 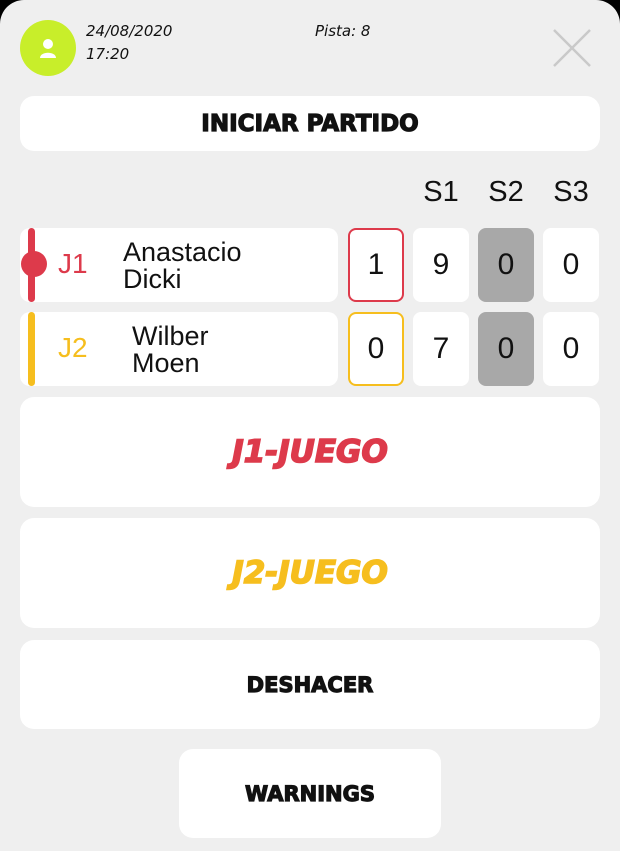 I want to click on match-date: 24/08/2020, so click(x=129, y=31).